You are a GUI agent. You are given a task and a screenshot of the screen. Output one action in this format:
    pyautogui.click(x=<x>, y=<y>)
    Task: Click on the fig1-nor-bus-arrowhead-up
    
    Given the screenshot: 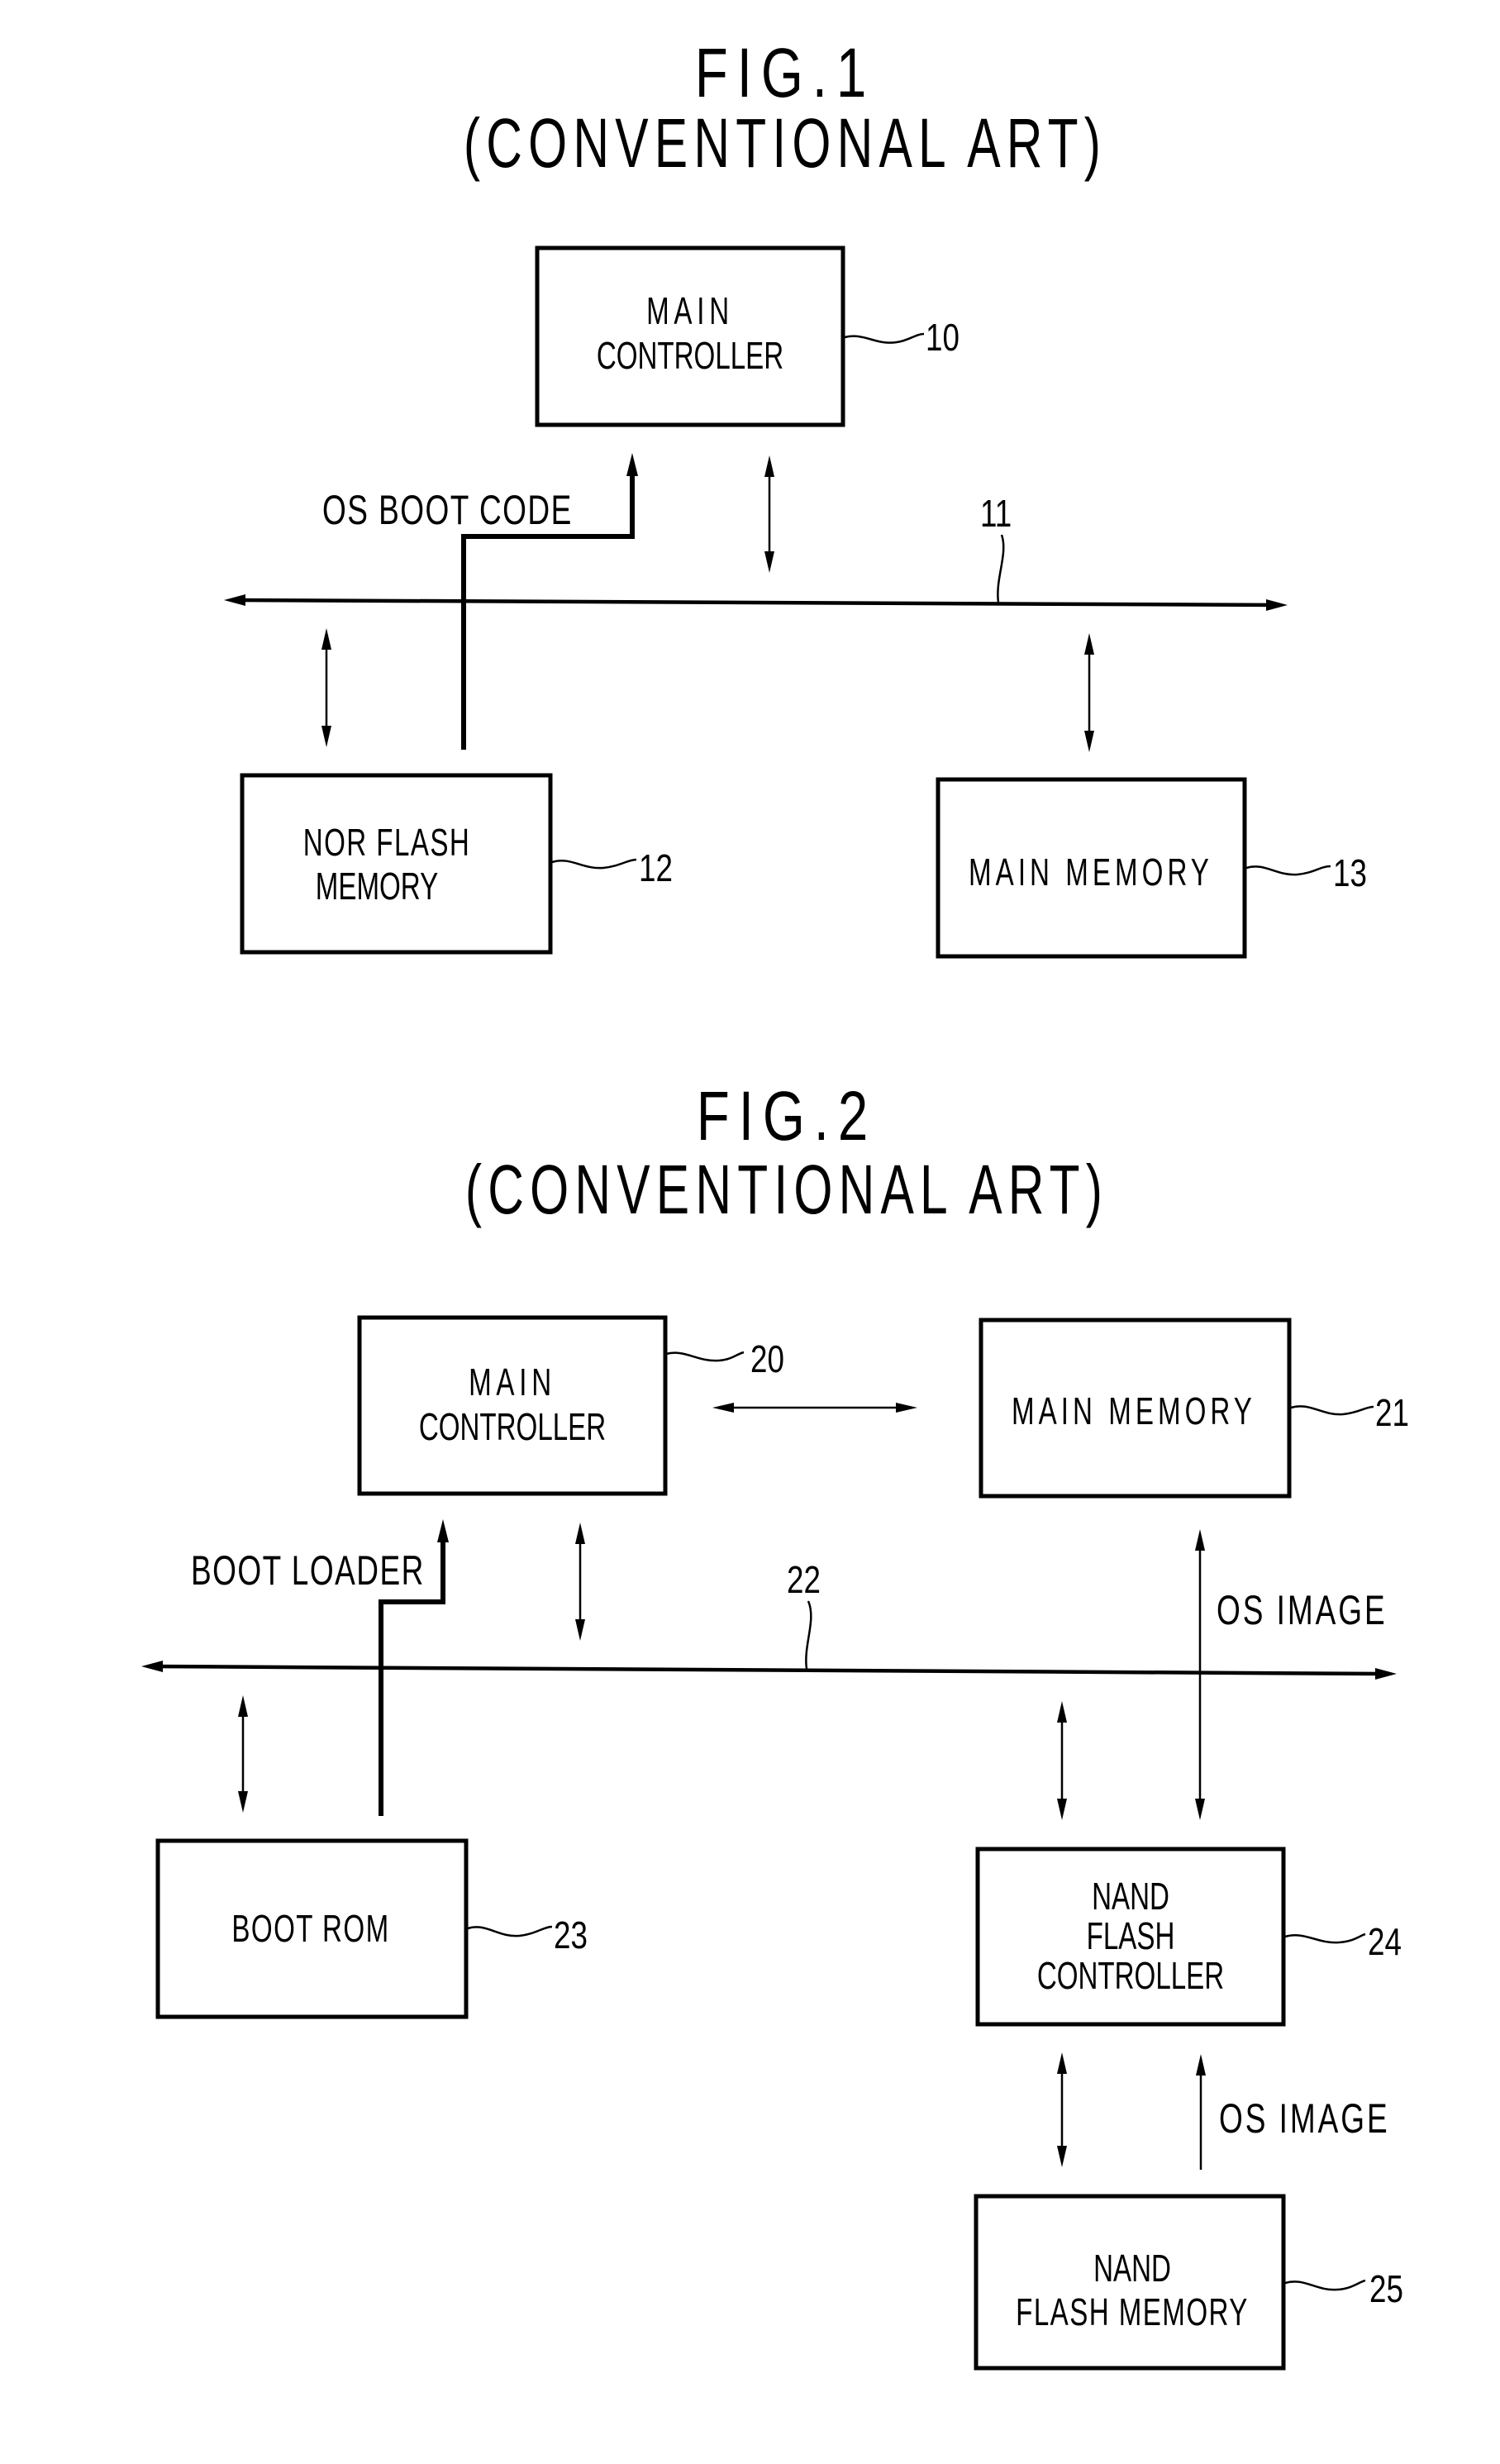 What is the action you would take?
    pyautogui.click(x=326, y=639)
    